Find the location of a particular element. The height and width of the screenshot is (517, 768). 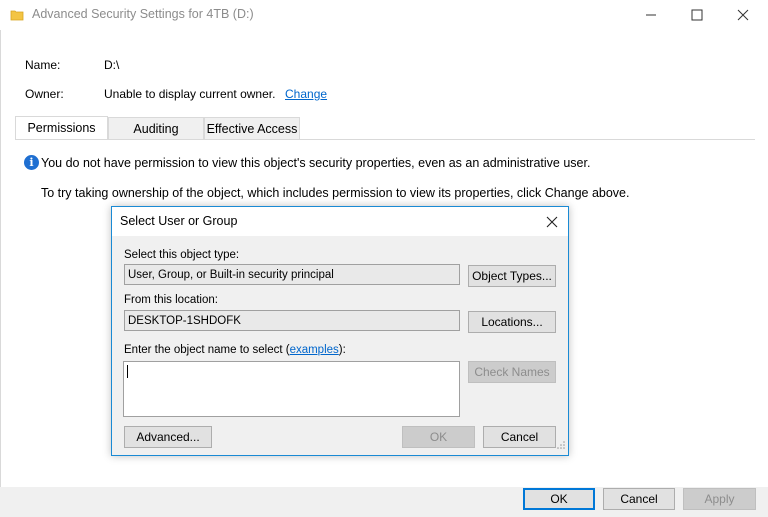

dialog-ok-button: OK is located at coordinates (438, 437).